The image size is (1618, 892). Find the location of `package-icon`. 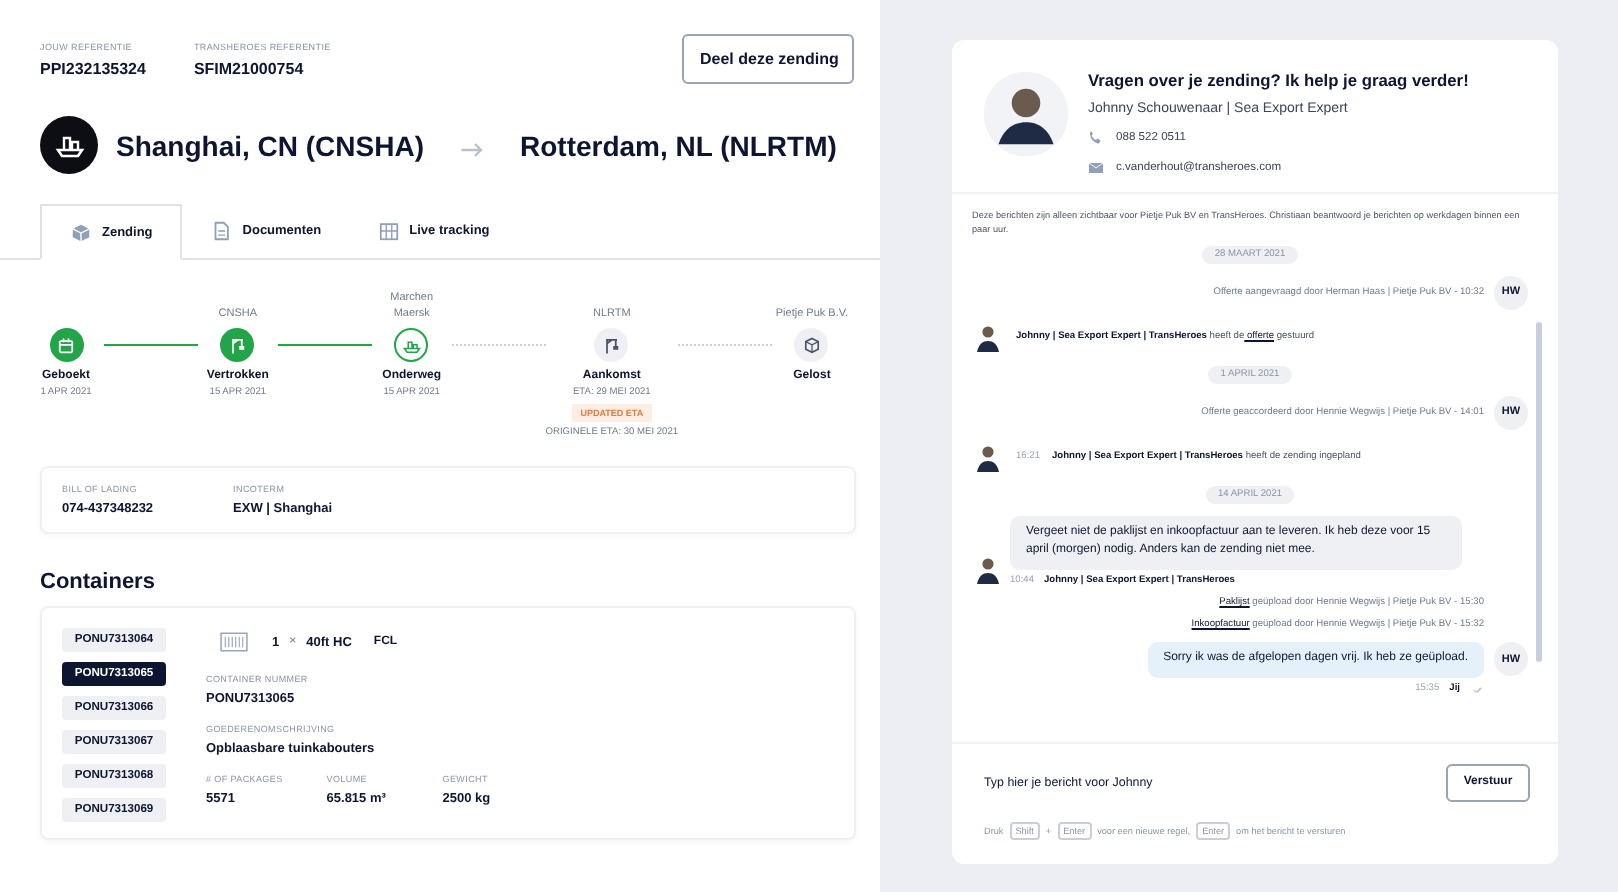

package-icon is located at coordinates (811, 345).